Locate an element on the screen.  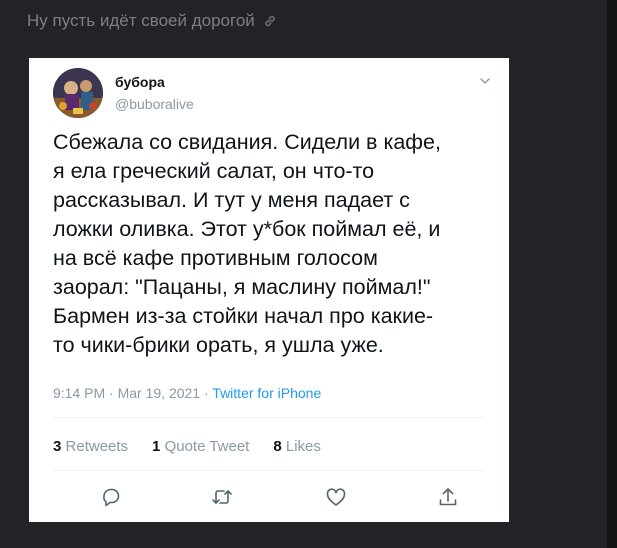
retweets-stat: 3 Retweets is located at coordinates (90, 446).